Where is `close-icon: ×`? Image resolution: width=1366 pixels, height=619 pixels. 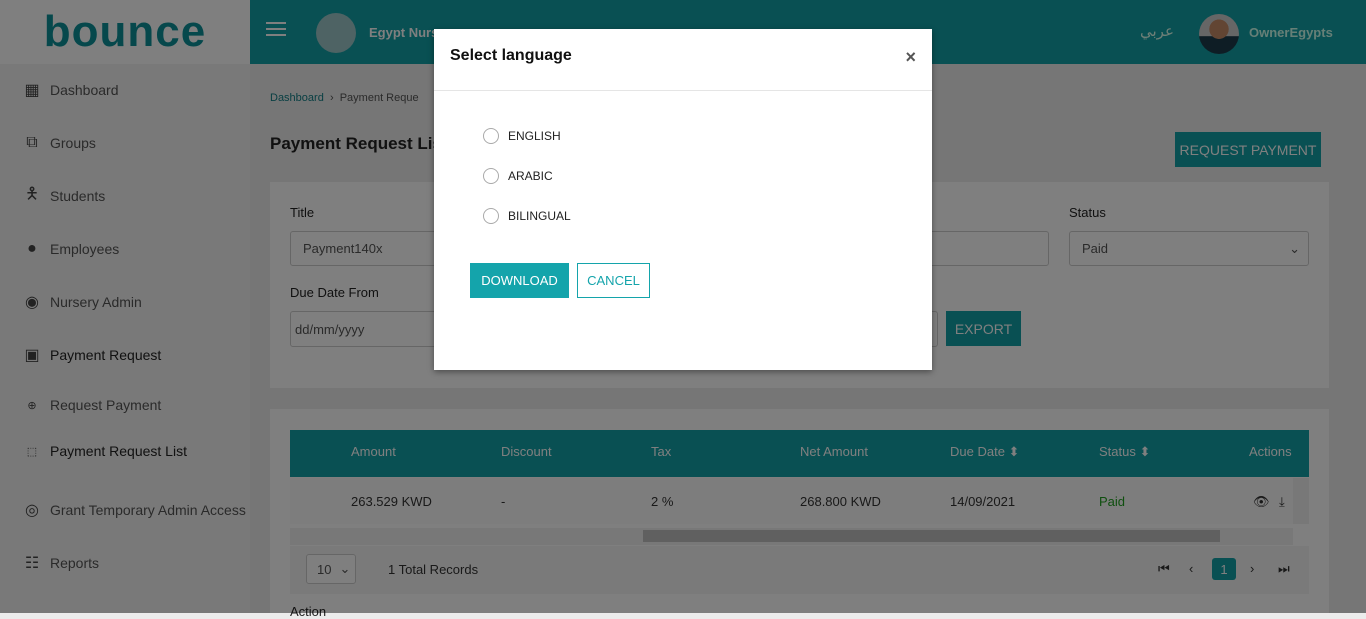
close-icon: × is located at coordinates (910, 57).